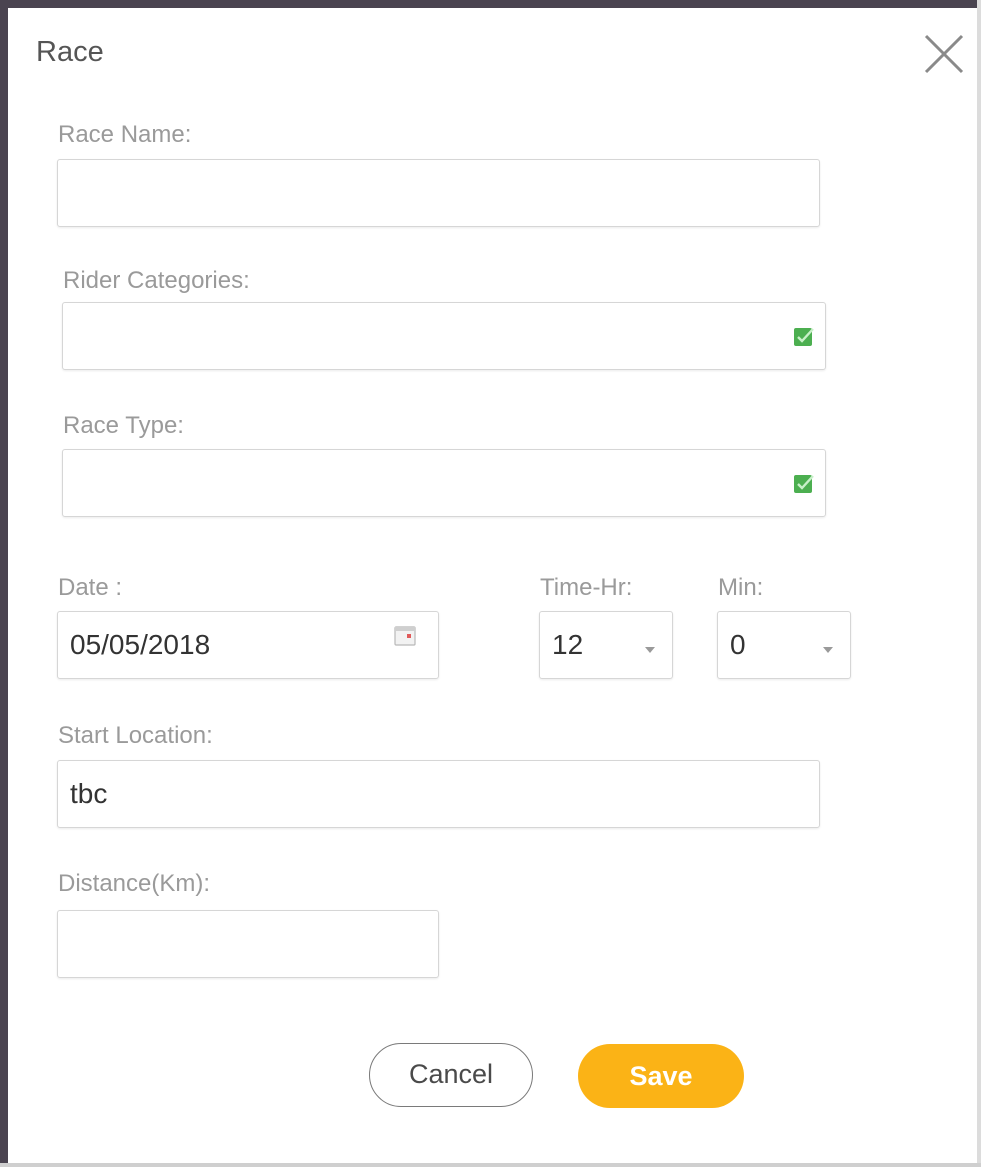 This screenshot has height=1167, width=981. I want to click on race-type-label: Race Type:, so click(123, 425).